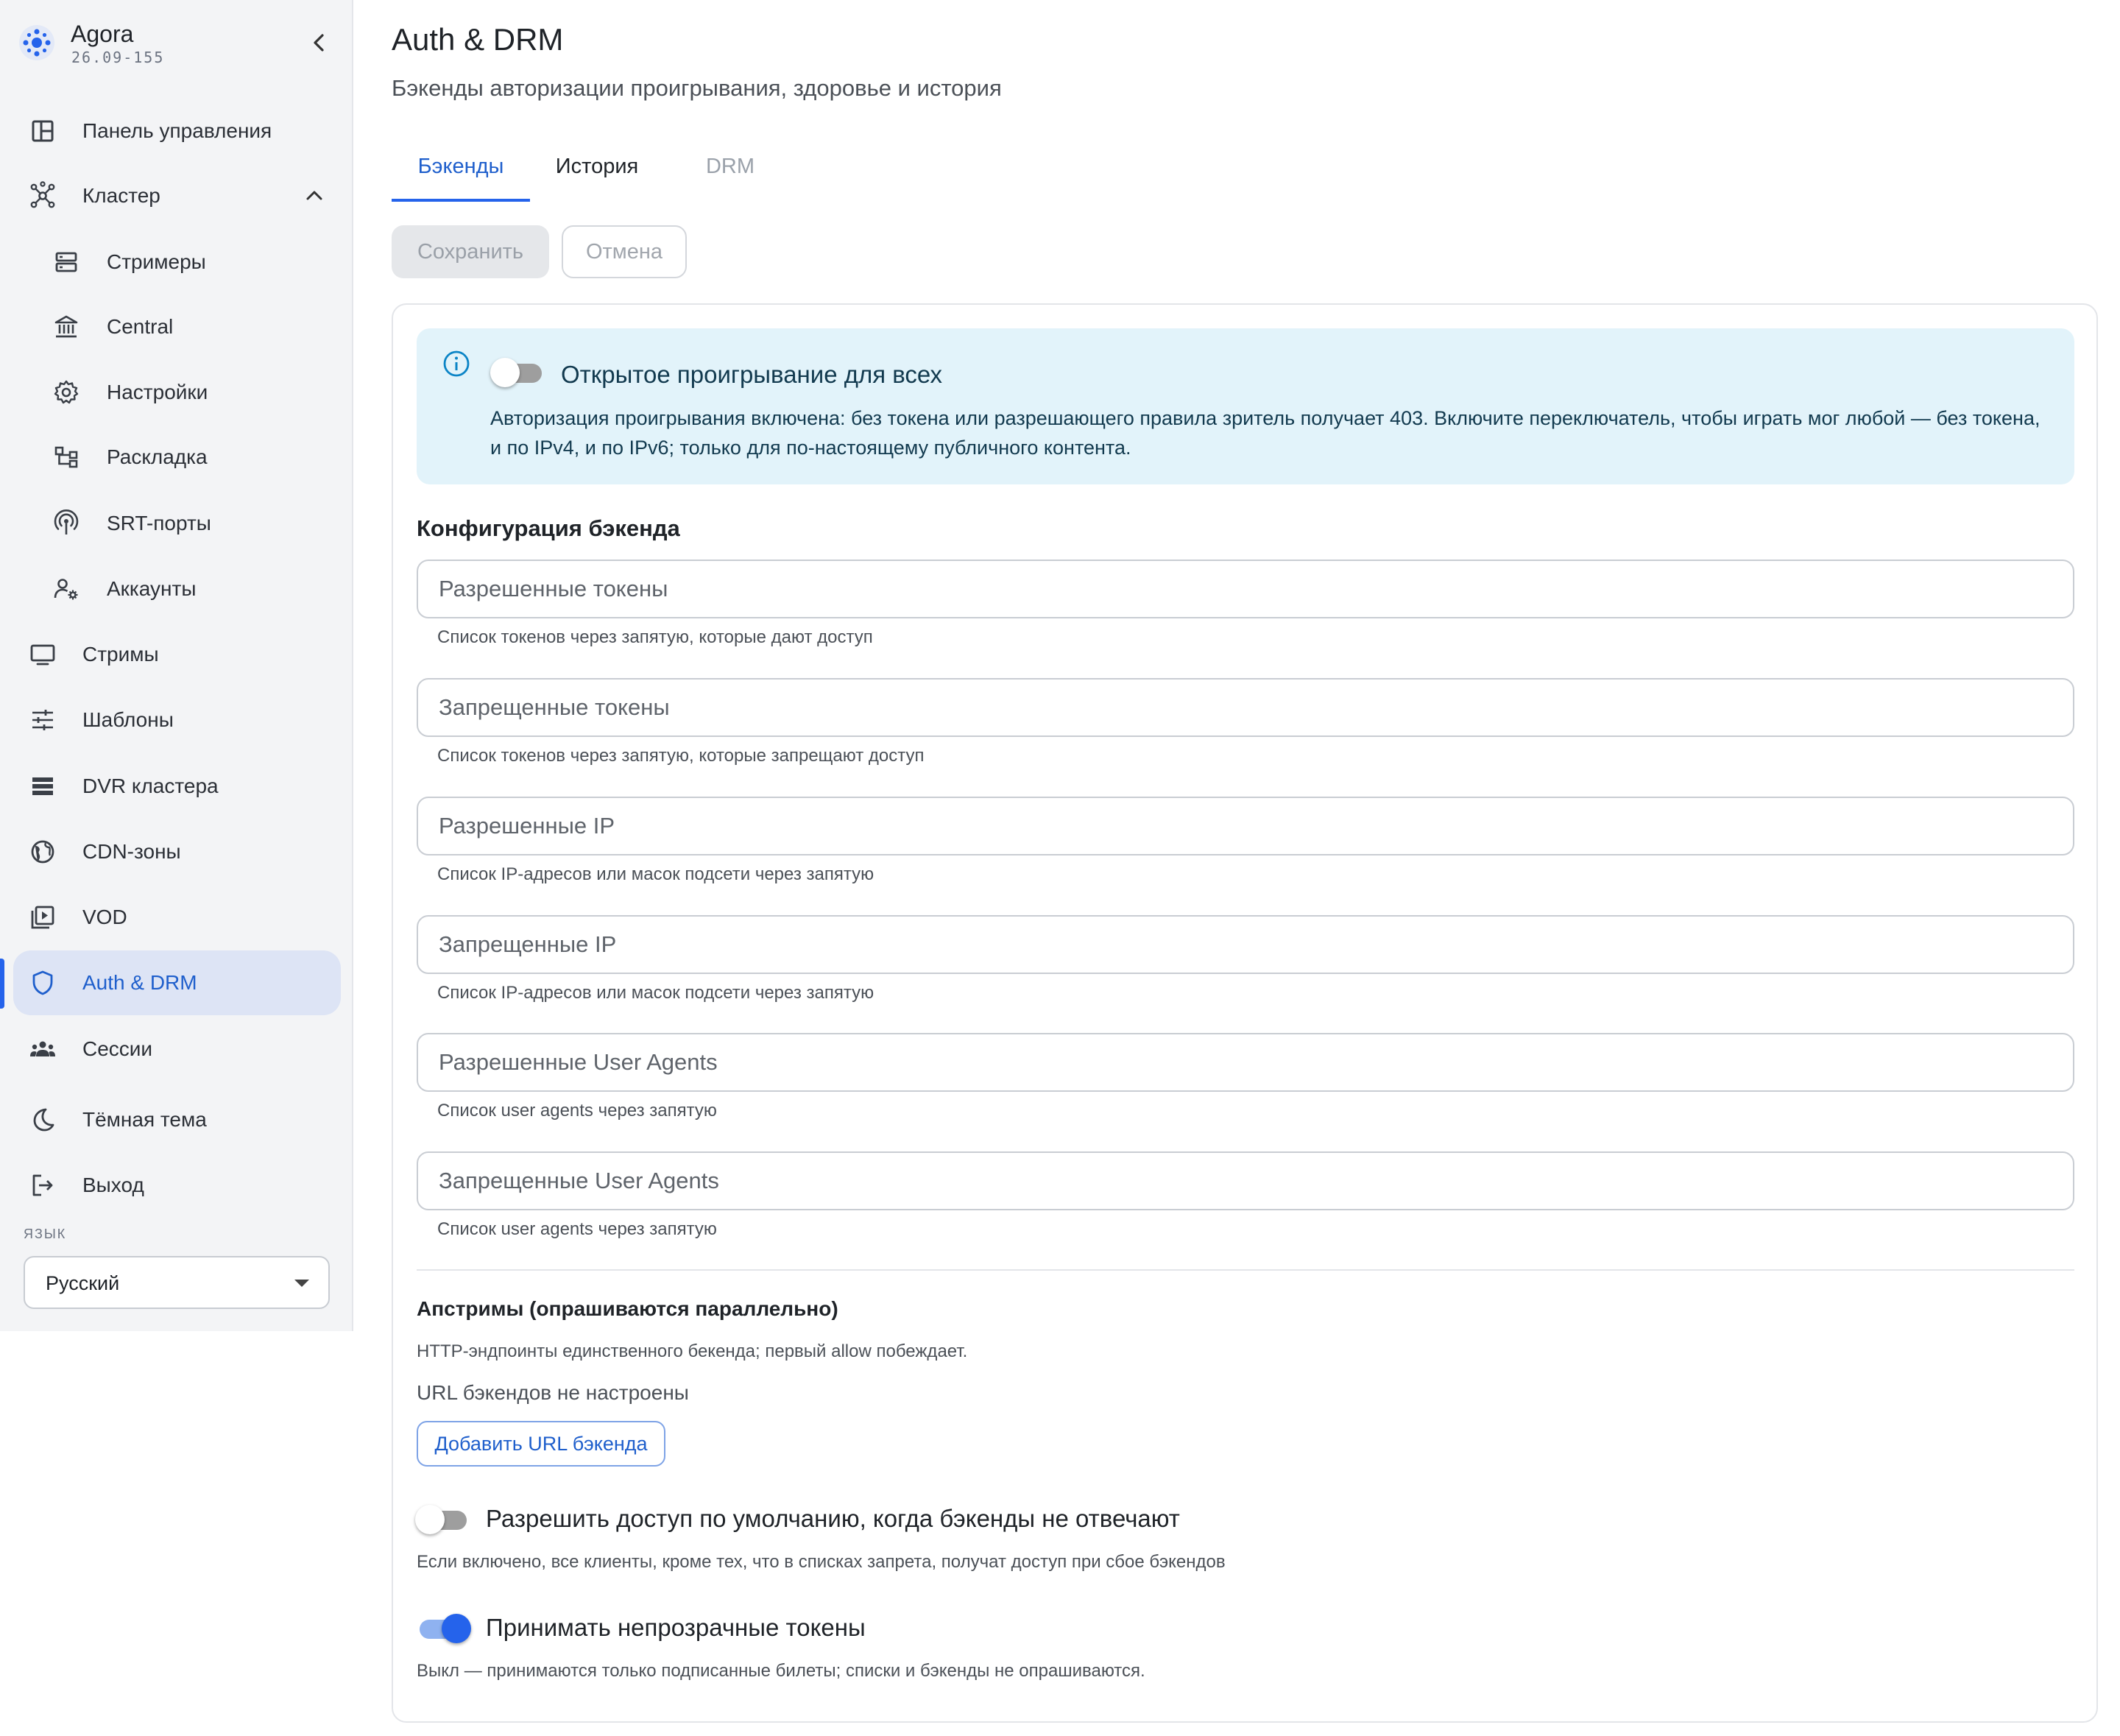  What do you see at coordinates (144, 1120) in the screenshot?
I see `sidebar-item-label: Тёмная тема` at bounding box center [144, 1120].